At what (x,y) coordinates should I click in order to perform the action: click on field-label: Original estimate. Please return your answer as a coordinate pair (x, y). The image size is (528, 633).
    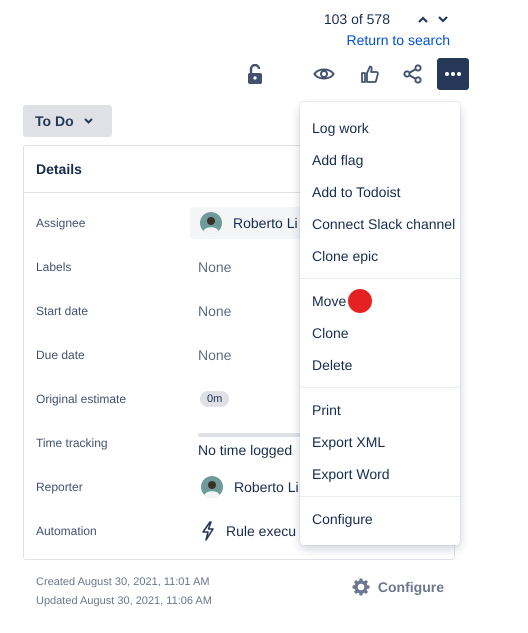
    Looking at the image, I should click on (81, 399).